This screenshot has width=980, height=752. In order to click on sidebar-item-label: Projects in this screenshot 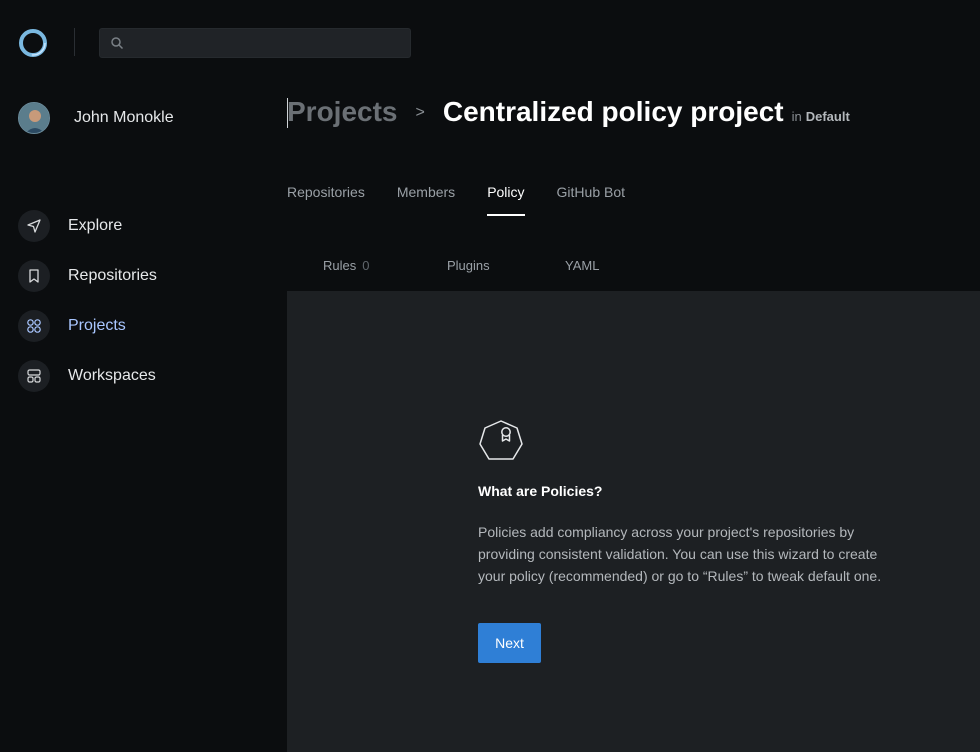, I will do `click(97, 325)`.